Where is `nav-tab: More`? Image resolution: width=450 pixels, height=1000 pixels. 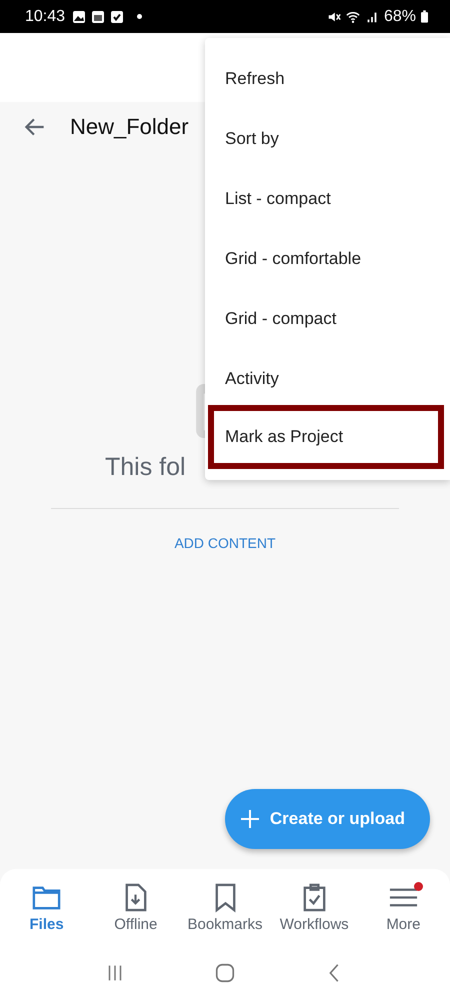
nav-tab: More is located at coordinates (403, 907).